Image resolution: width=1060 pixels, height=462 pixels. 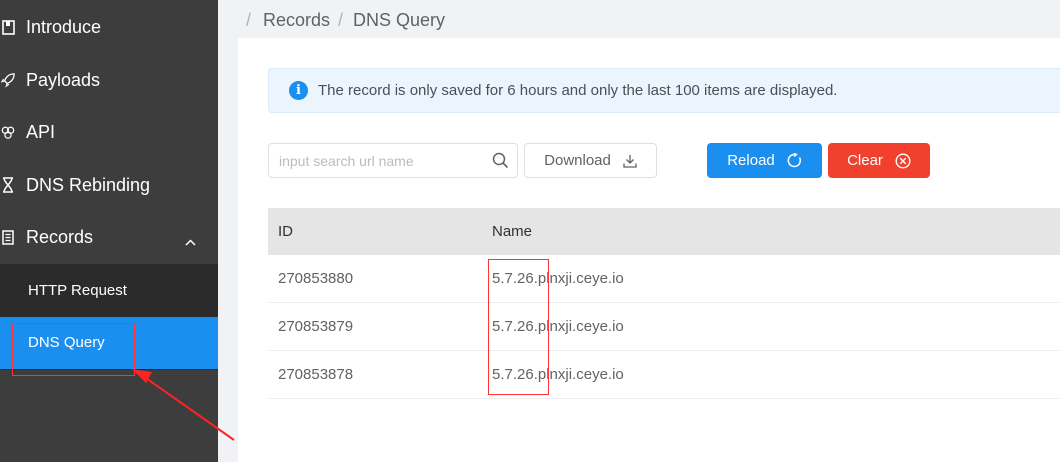 What do you see at coordinates (183, 405) in the screenshot?
I see `annotation-arrow` at bounding box center [183, 405].